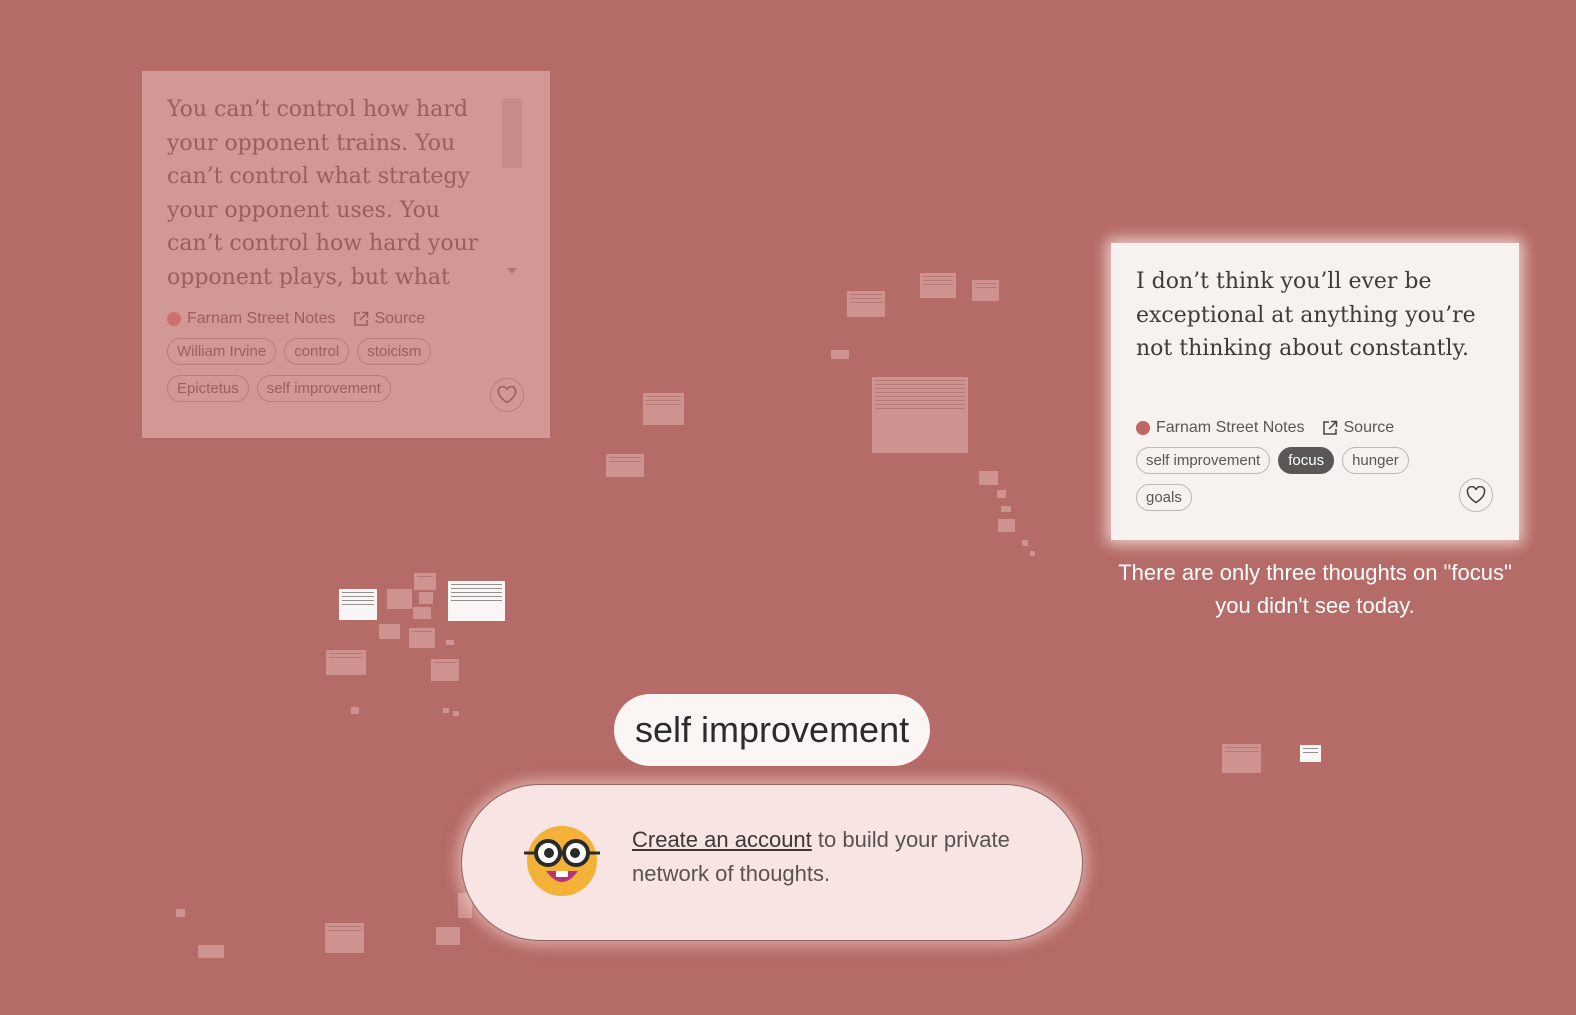 The height and width of the screenshot is (1015, 1576). Describe the element at coordinates (562, 863) in the screenshot. I see `nerd-face-icon` at that location.